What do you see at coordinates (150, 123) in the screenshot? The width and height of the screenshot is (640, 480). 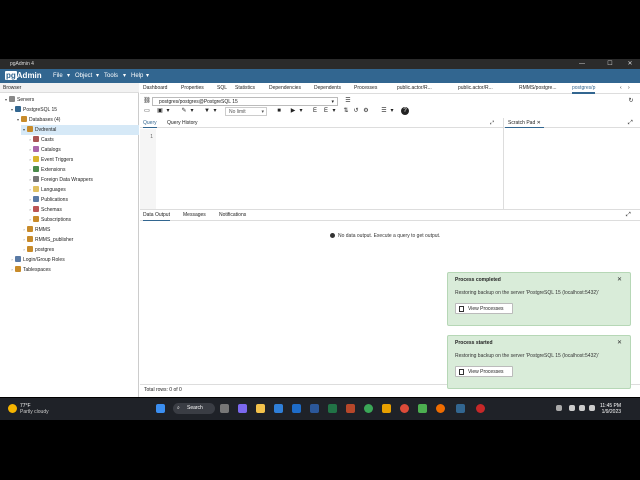 I see `tab-query: Query` at bounding box center [150, 123].